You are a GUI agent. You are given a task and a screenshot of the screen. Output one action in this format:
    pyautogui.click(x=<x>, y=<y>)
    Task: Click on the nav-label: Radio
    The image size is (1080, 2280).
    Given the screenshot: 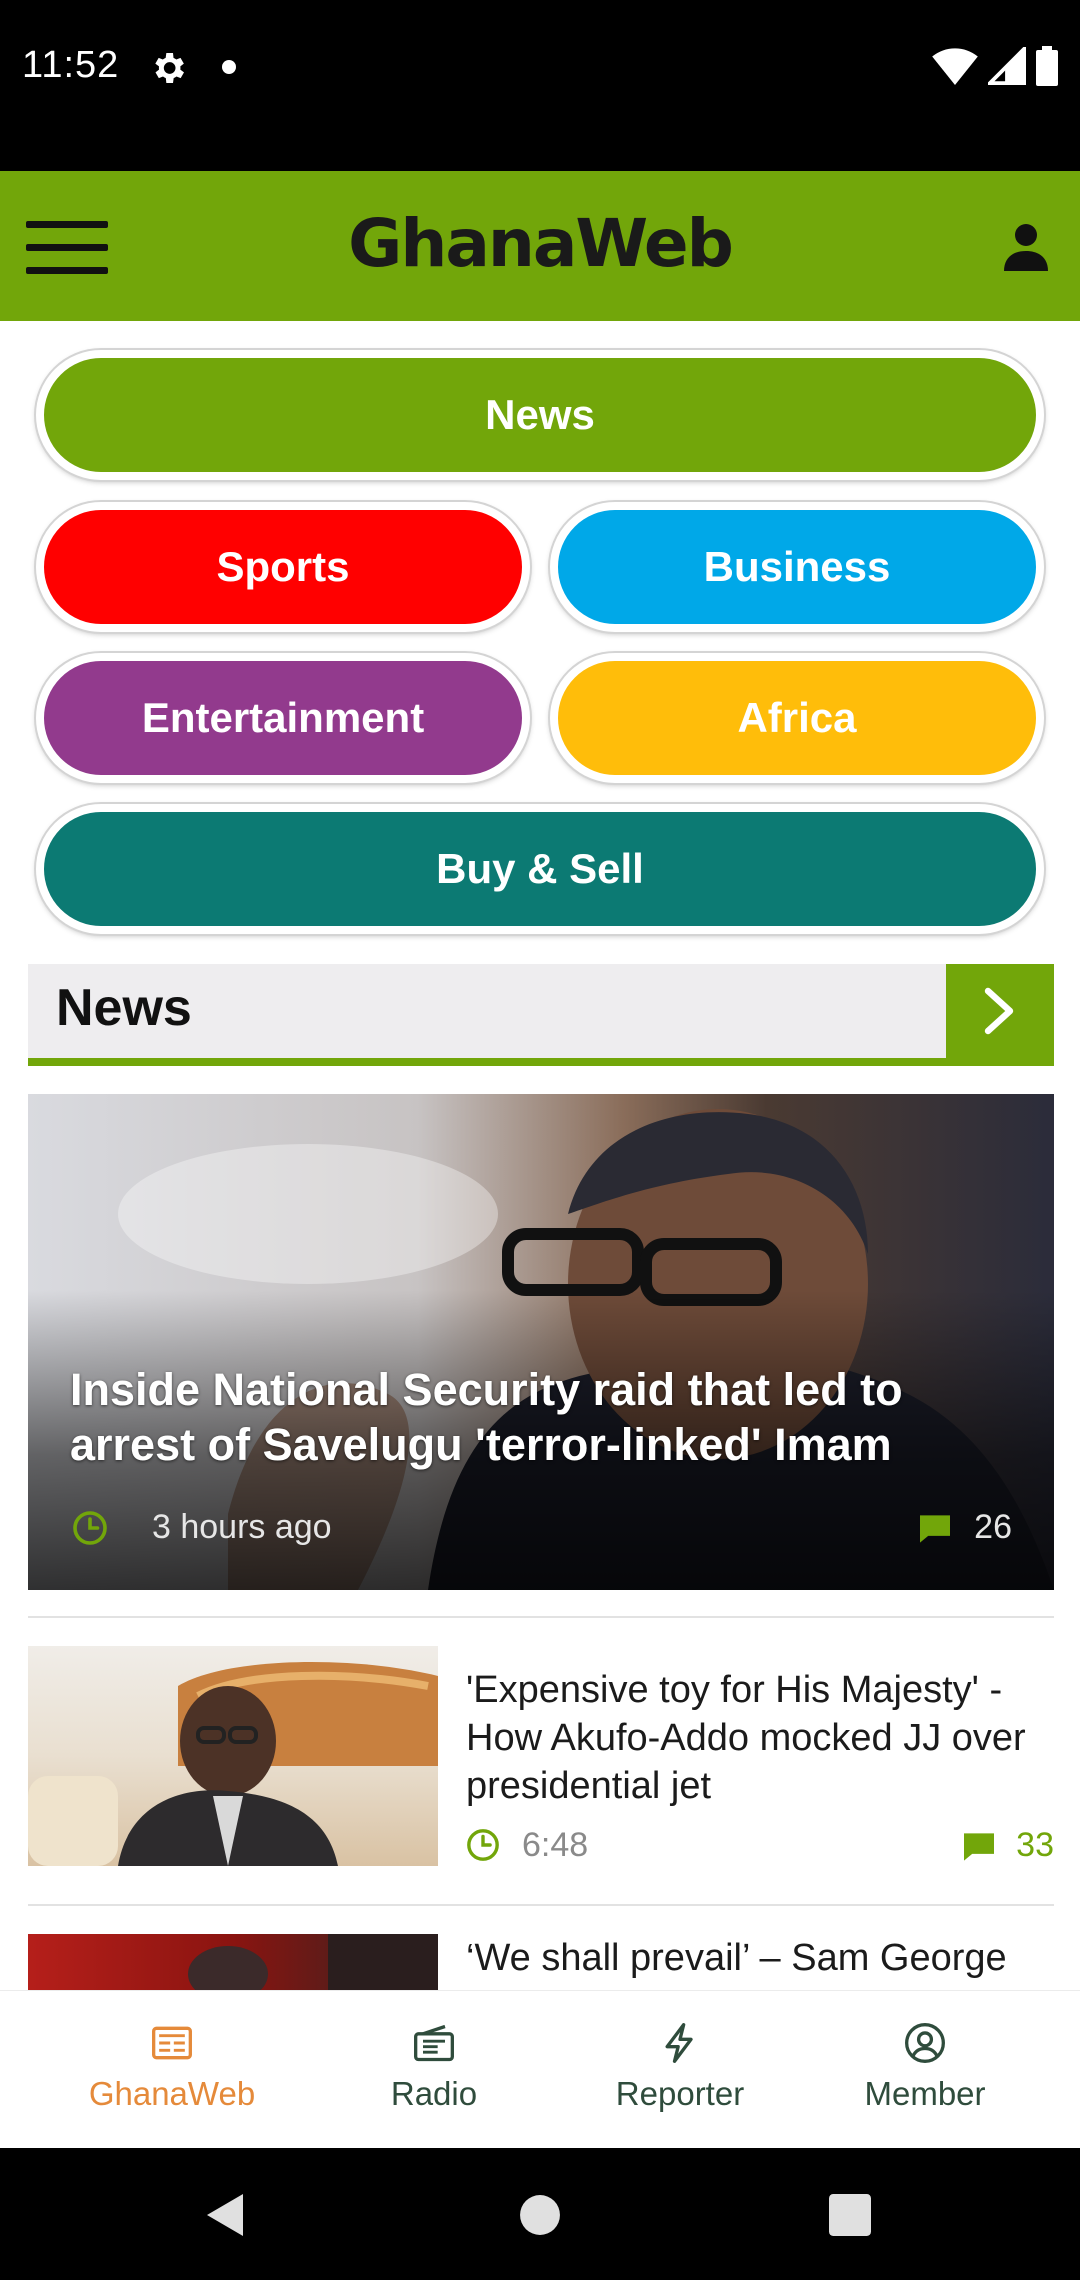 What is the action you would take?
    pyautogui.click(x=434, y=2093)
    